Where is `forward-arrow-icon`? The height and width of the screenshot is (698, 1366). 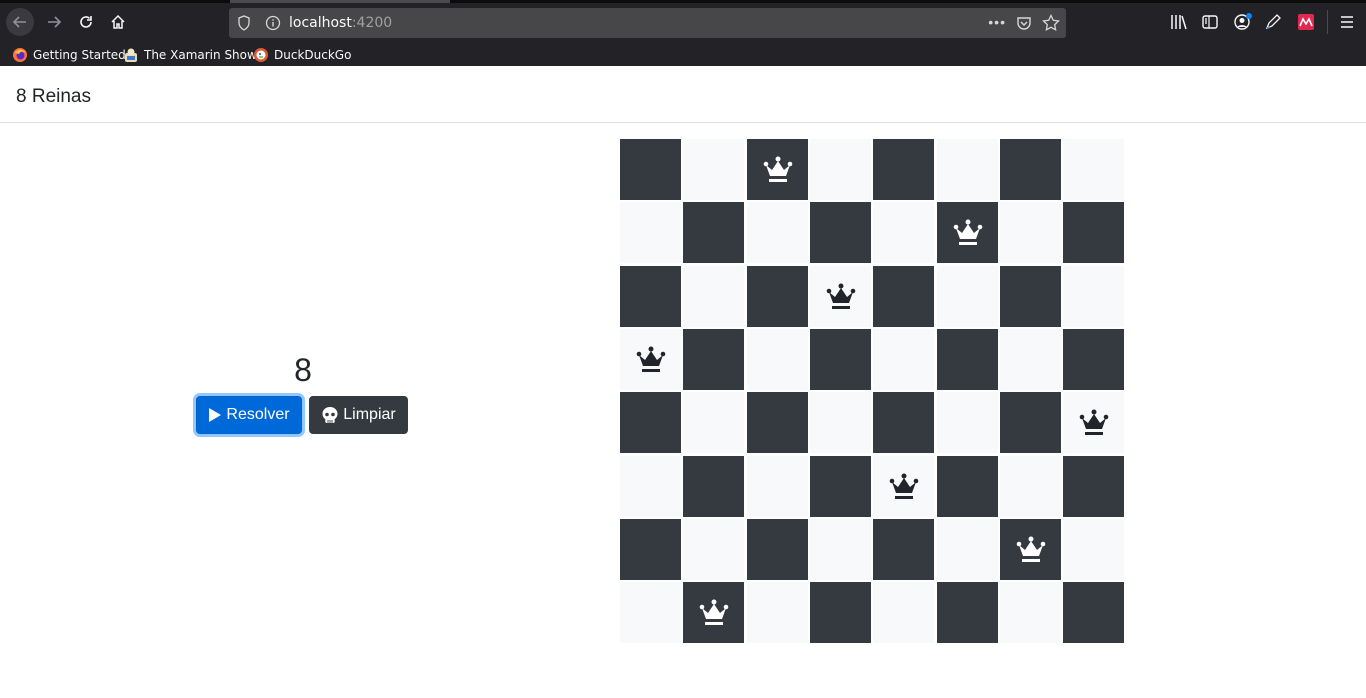 forward-arrow-icon is located at coordinates (55, 22).